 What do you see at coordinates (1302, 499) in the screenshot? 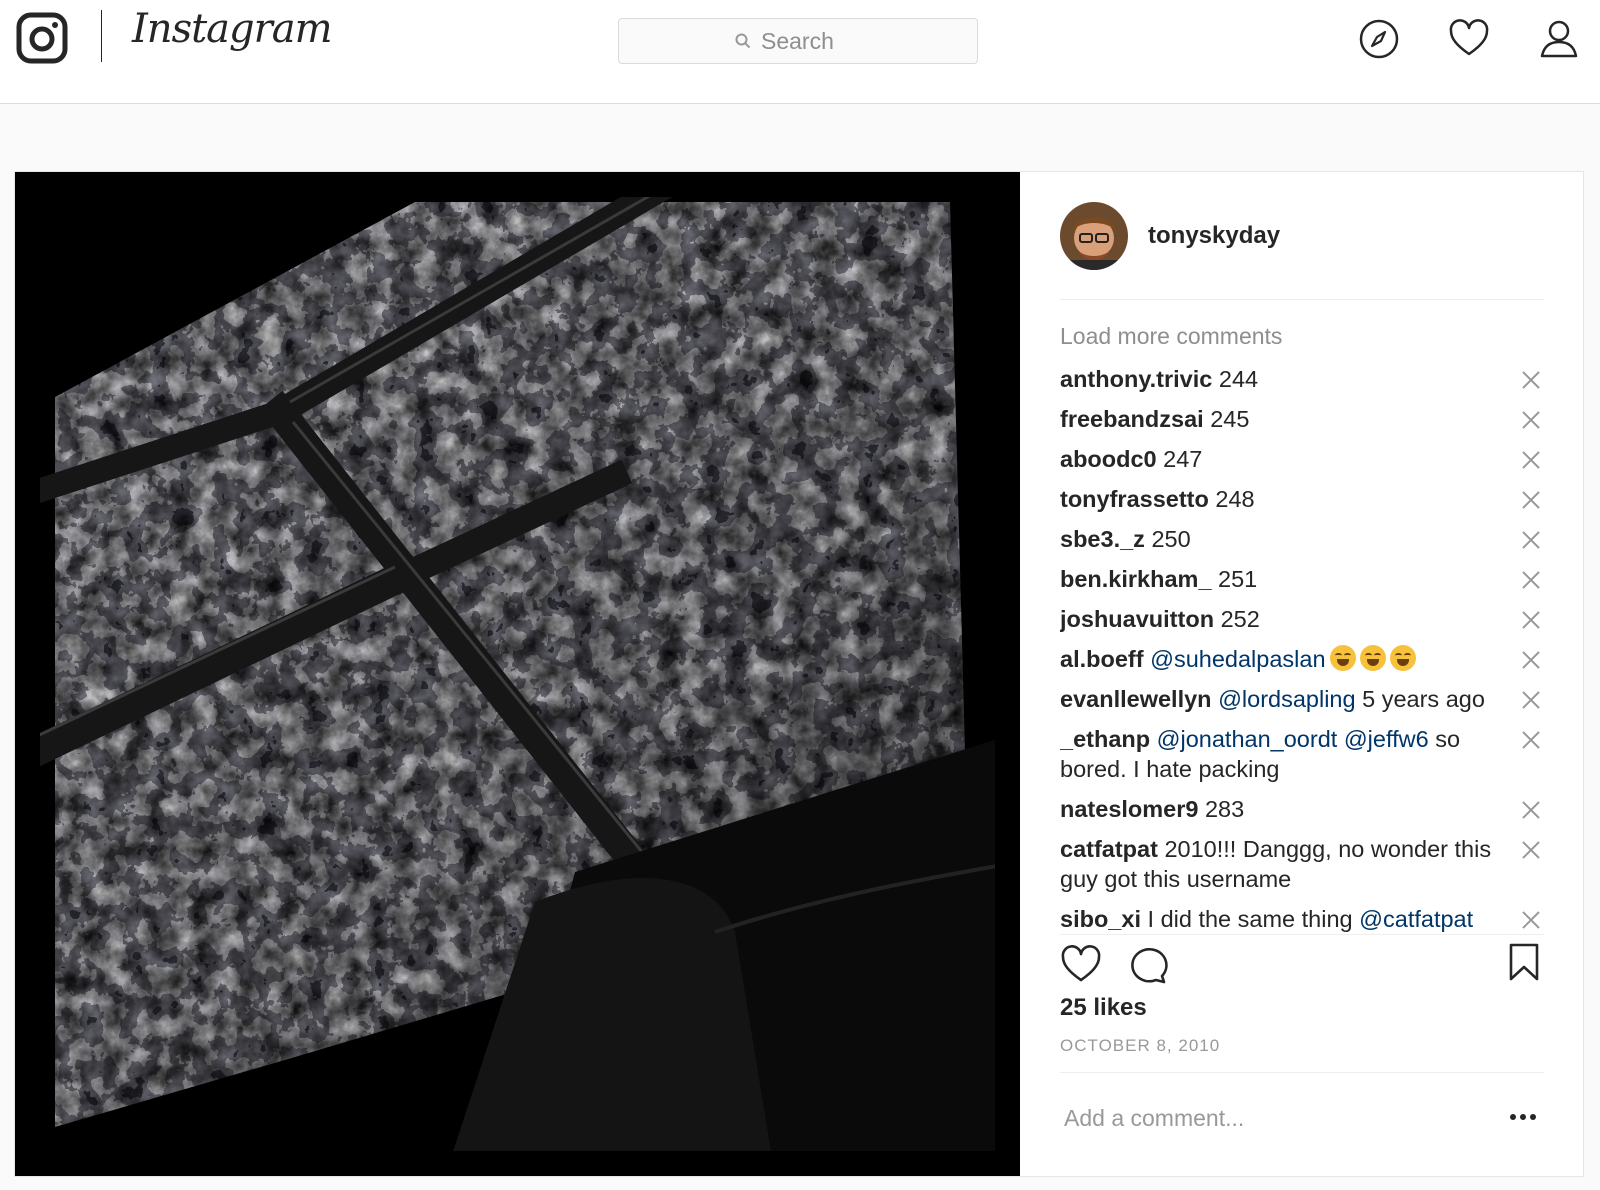
I see `comment-item: tonyfrassetto 248` at bounding box center [1302, 499].